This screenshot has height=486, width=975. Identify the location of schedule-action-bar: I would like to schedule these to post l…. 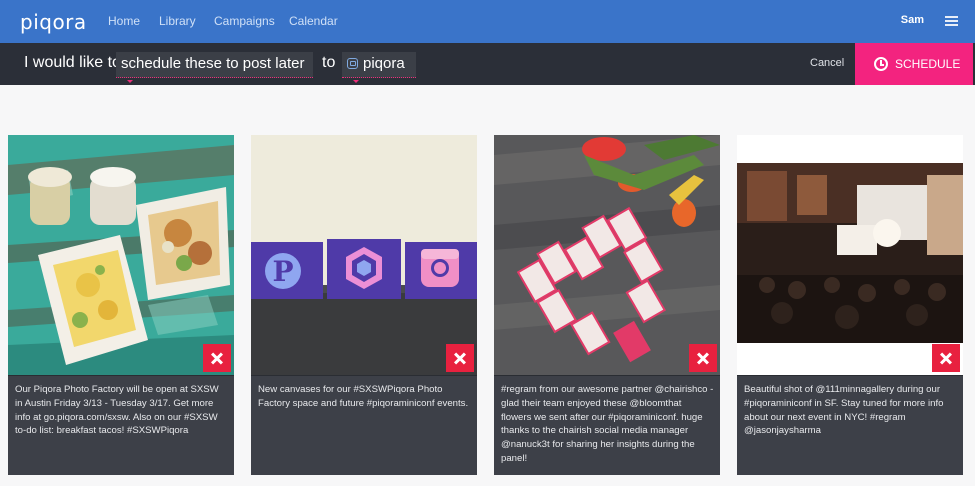
(487, 64).